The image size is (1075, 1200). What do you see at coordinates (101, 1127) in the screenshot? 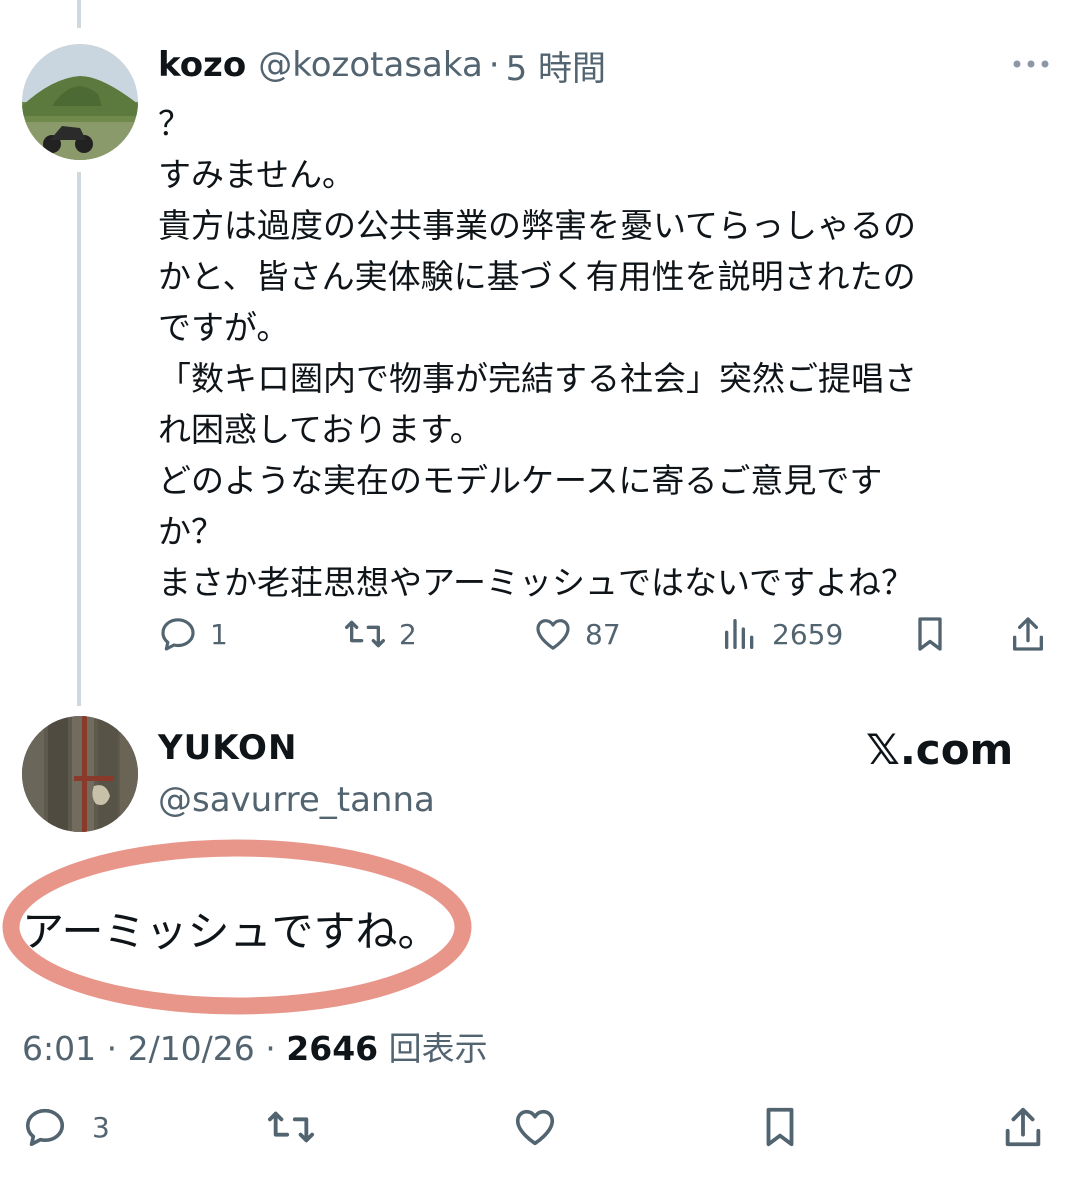
I see `main-reply-count: 3` at bounding box center [101, 1127].